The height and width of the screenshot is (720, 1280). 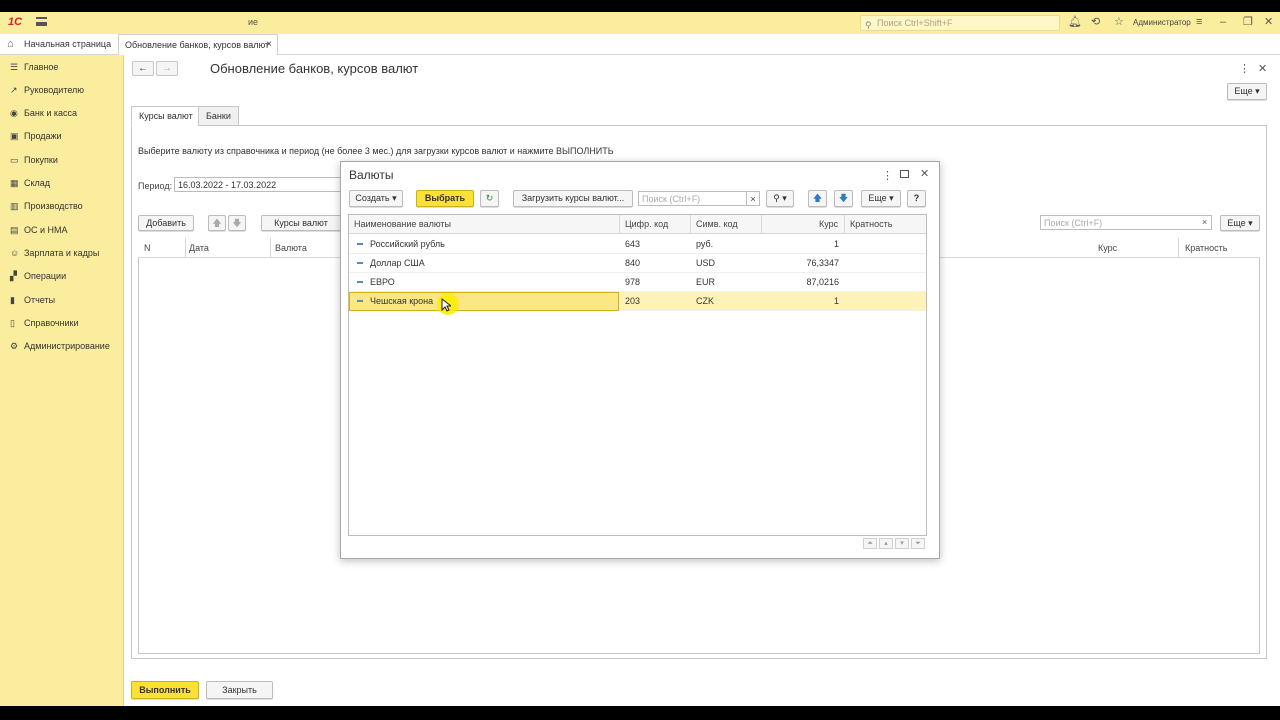 I want to click on 1c-logo: 1С, so click(x=15, y=22).